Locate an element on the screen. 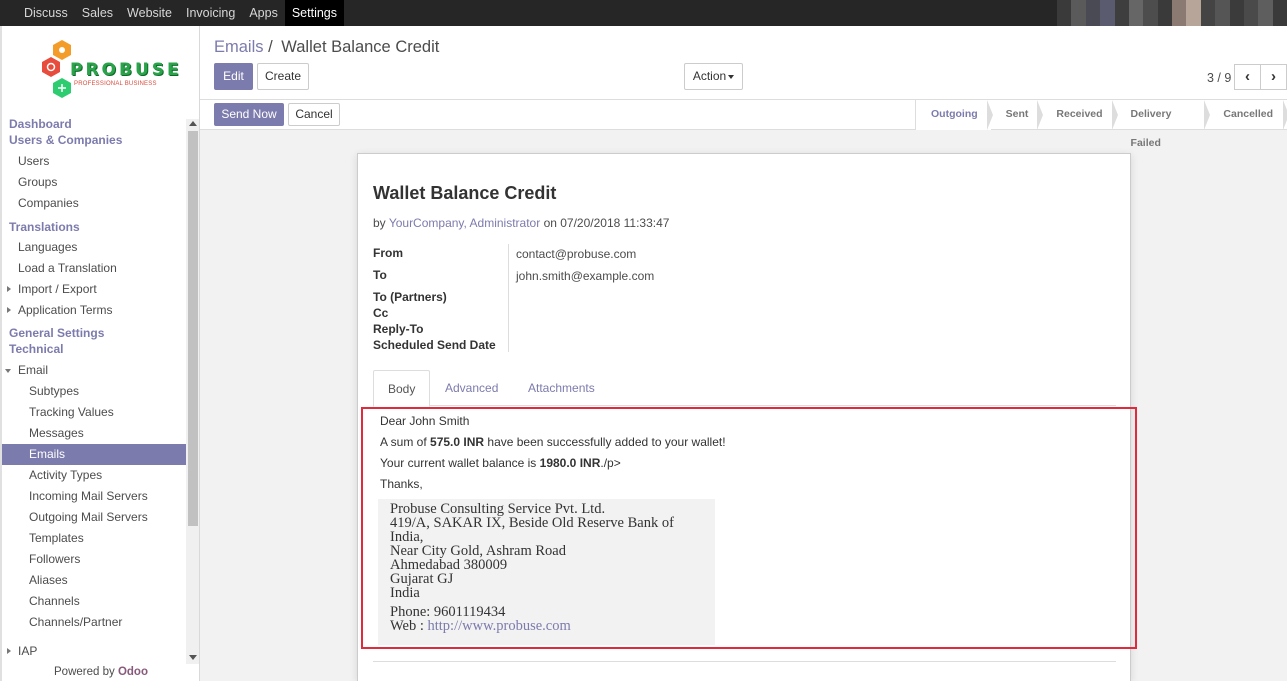 The width and height of the screenshot is (1287, 681). stage-delivery-failed: Delivery Failed is located at coordinates (1163, 124).